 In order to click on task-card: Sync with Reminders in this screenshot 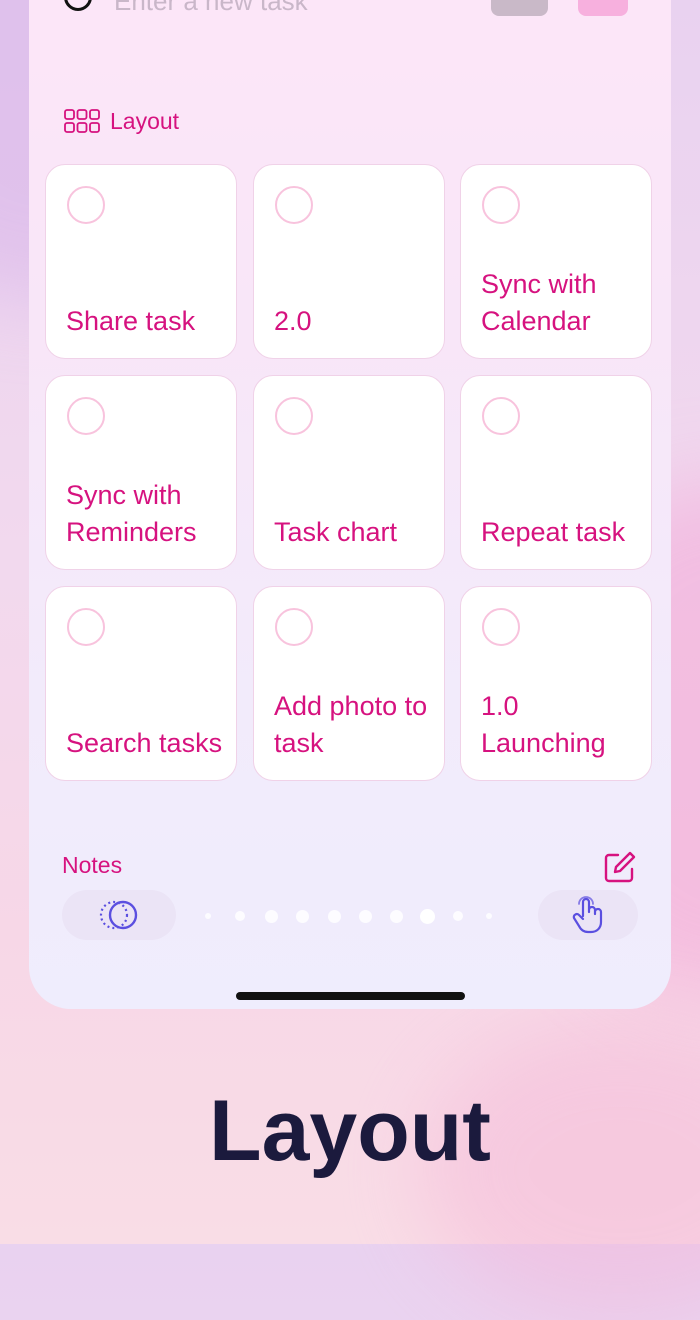, I will do `click(141, 472)`.